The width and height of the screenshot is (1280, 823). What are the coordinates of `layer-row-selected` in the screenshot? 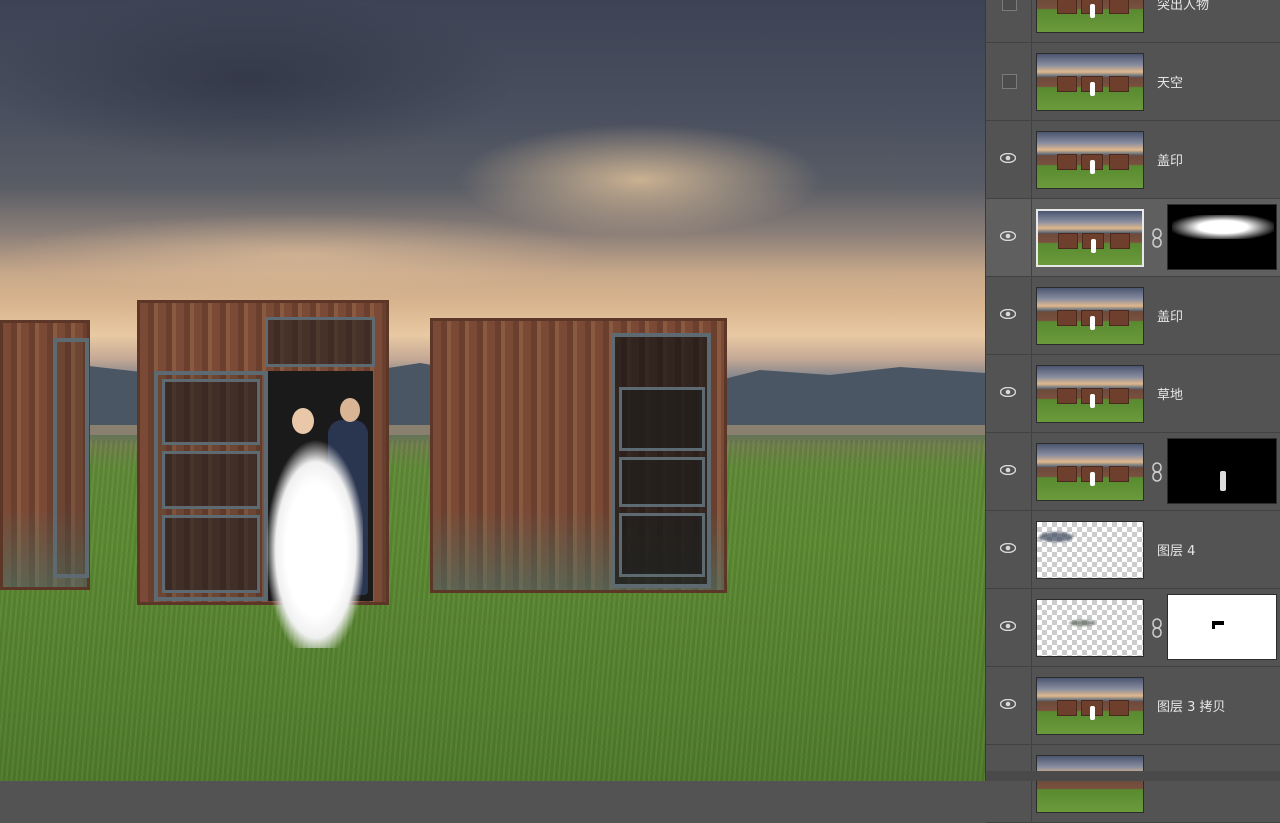 It's located at (1133, 238).